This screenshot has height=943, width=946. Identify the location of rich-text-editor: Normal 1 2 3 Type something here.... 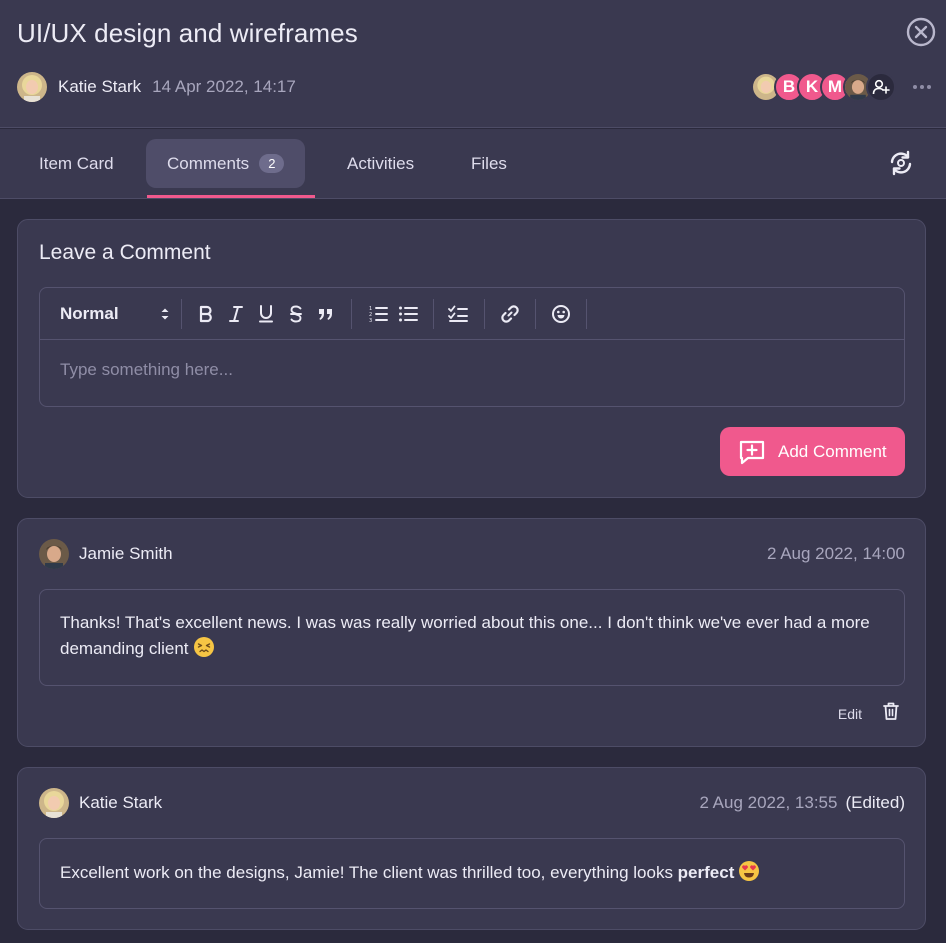
(472, 347).